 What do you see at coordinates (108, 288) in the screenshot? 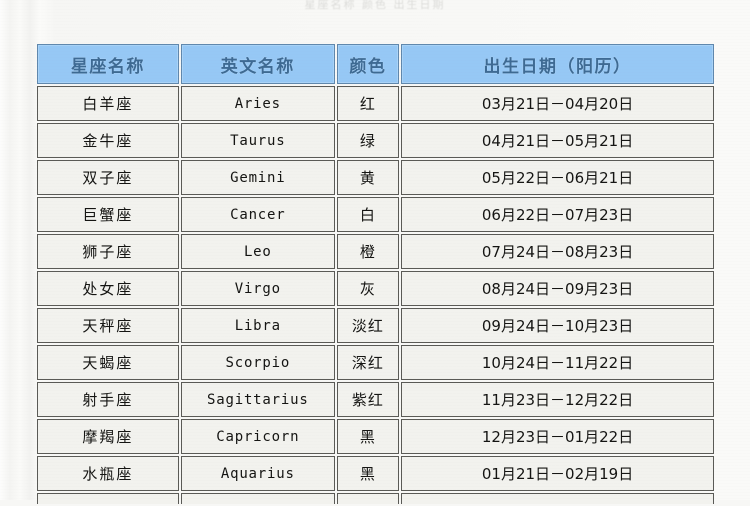
I see `cell-zodiac-name: 处女座` at bounding box center [108, 288].